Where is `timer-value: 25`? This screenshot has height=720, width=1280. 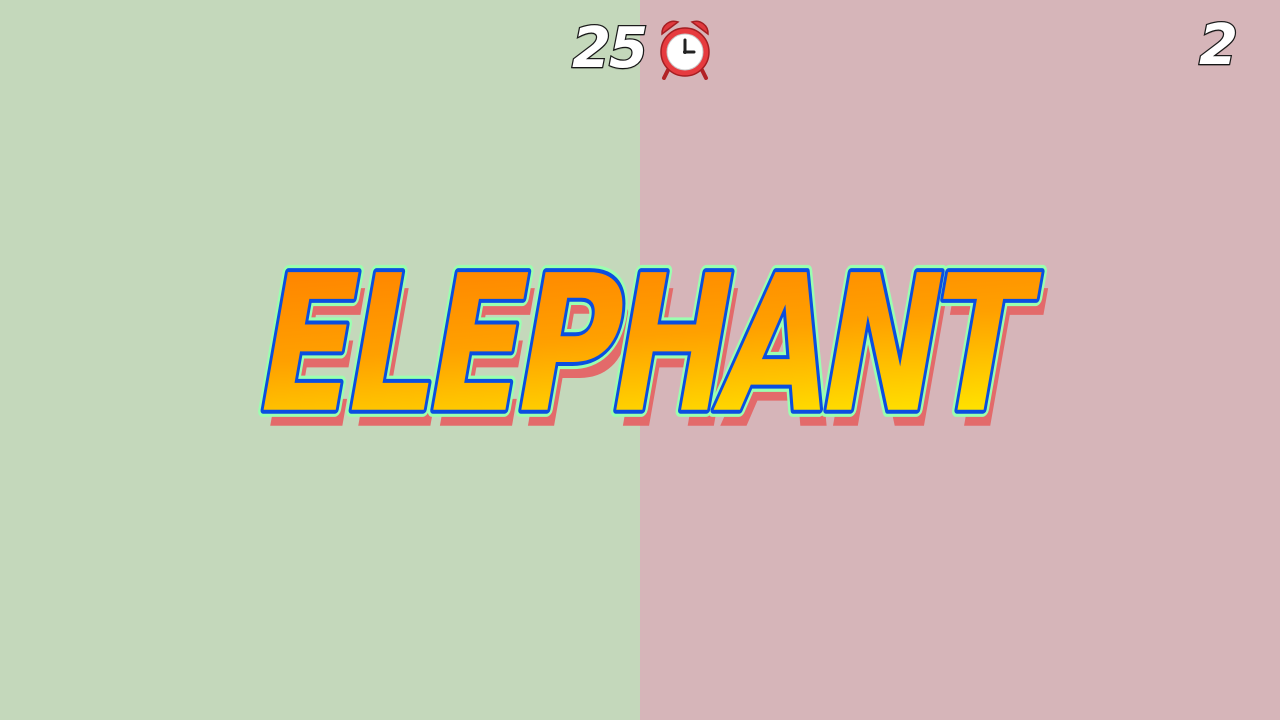
timer-value: 25 is located at coordinates (610, 48).